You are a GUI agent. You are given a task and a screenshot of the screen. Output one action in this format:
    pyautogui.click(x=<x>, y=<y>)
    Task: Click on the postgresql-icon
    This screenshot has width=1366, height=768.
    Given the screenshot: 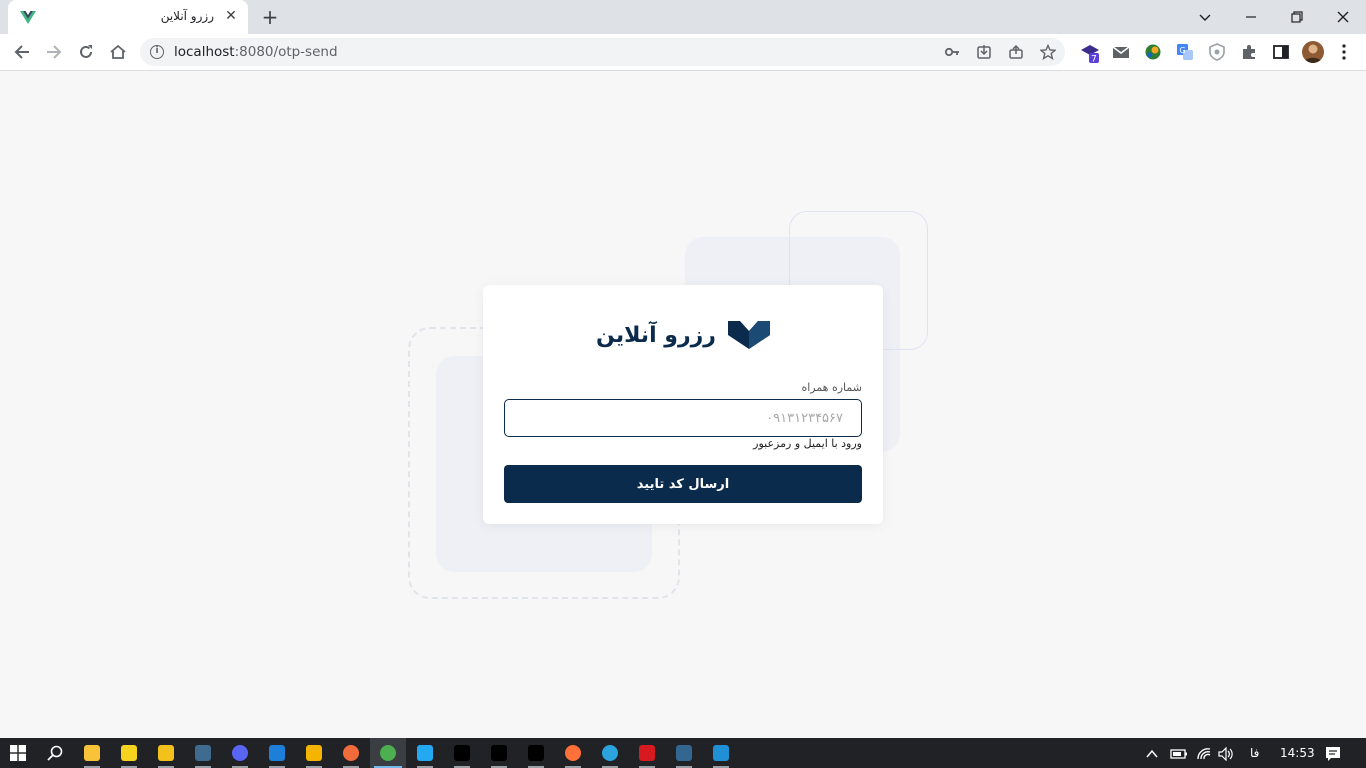 What is the action you would take?
    pyautogui.click(x=684, y=753)
    